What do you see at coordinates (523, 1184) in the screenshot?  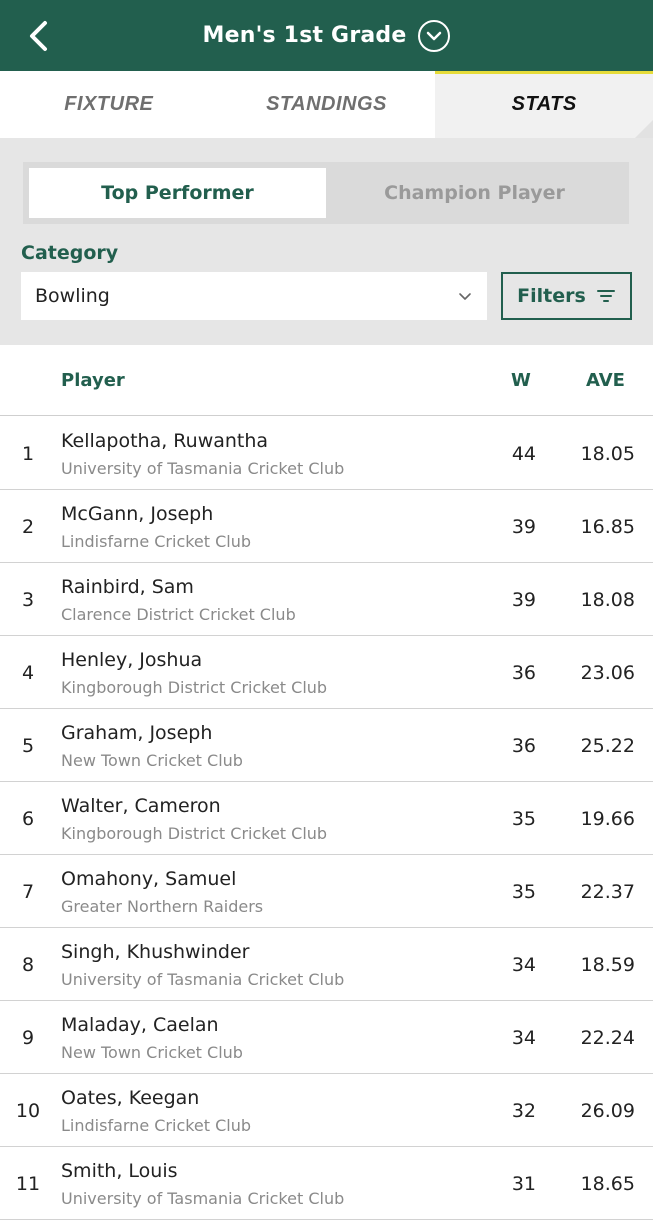 I see `wickets-value: 31` at bounding box center [523, 1184].